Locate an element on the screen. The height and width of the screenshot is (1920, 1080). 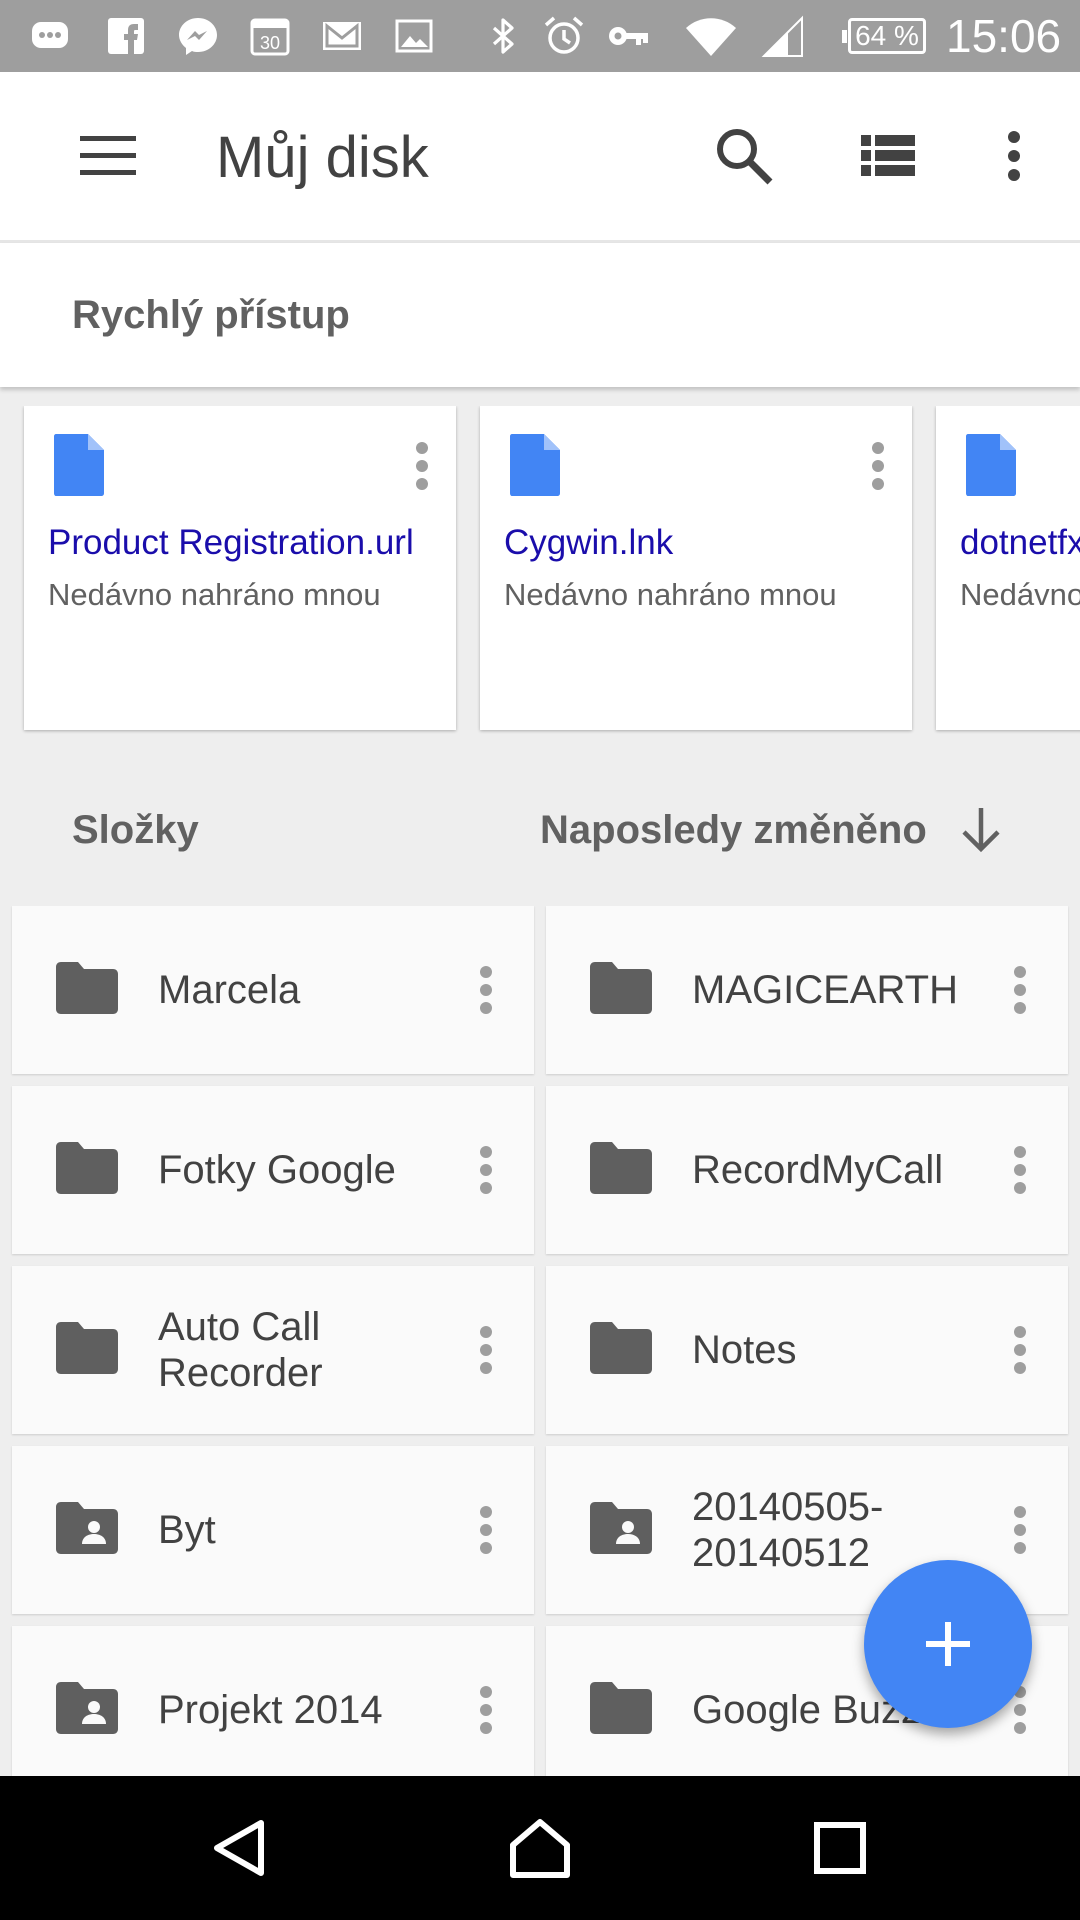
quick-access-card: Cygwin.lnk Nedávno nahráno mnou is located at coordinates (696, 568).